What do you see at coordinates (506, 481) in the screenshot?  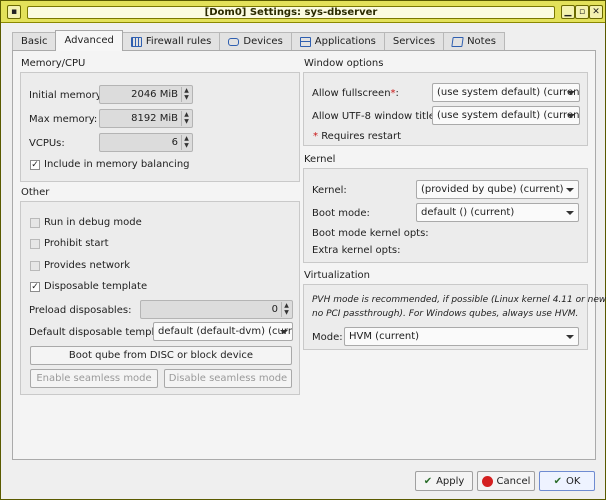 I see `cancel-button: Cancel` at bounding box center [506, 481].